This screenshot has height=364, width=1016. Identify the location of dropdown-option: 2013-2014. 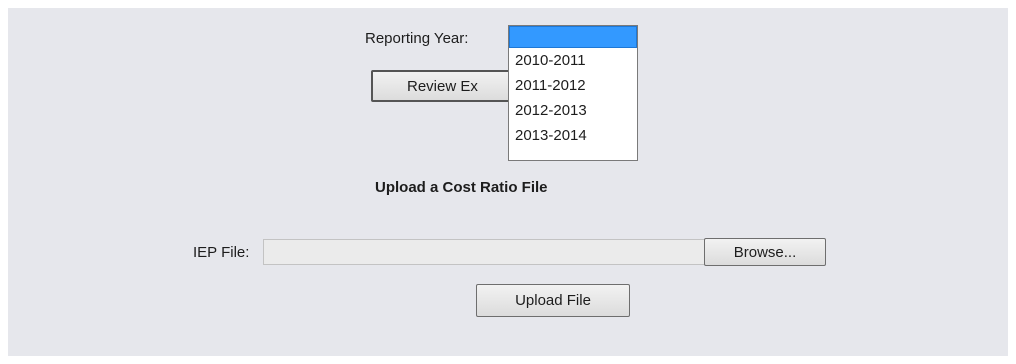
(573, 135).